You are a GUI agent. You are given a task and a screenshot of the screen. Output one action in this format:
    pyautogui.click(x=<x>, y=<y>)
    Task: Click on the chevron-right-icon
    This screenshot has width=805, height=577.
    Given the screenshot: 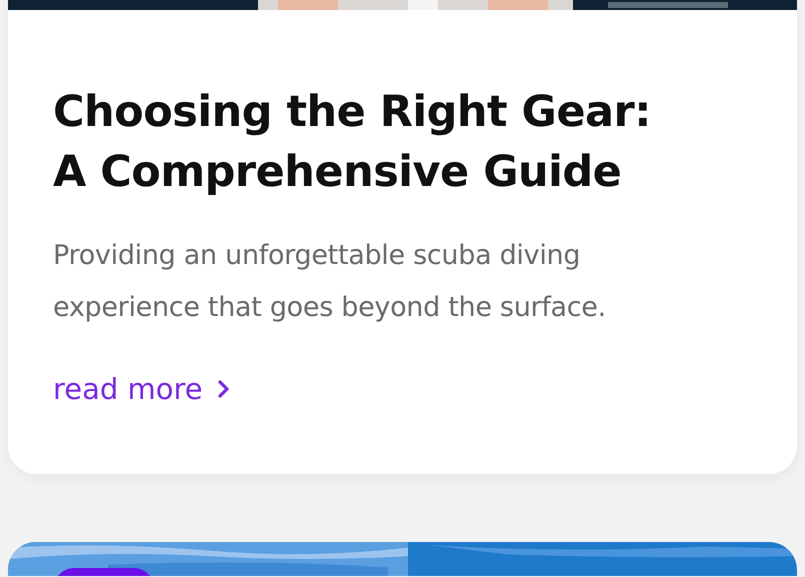 What is the action you would take?
    pyautogui.click(x=223, y=389)
    